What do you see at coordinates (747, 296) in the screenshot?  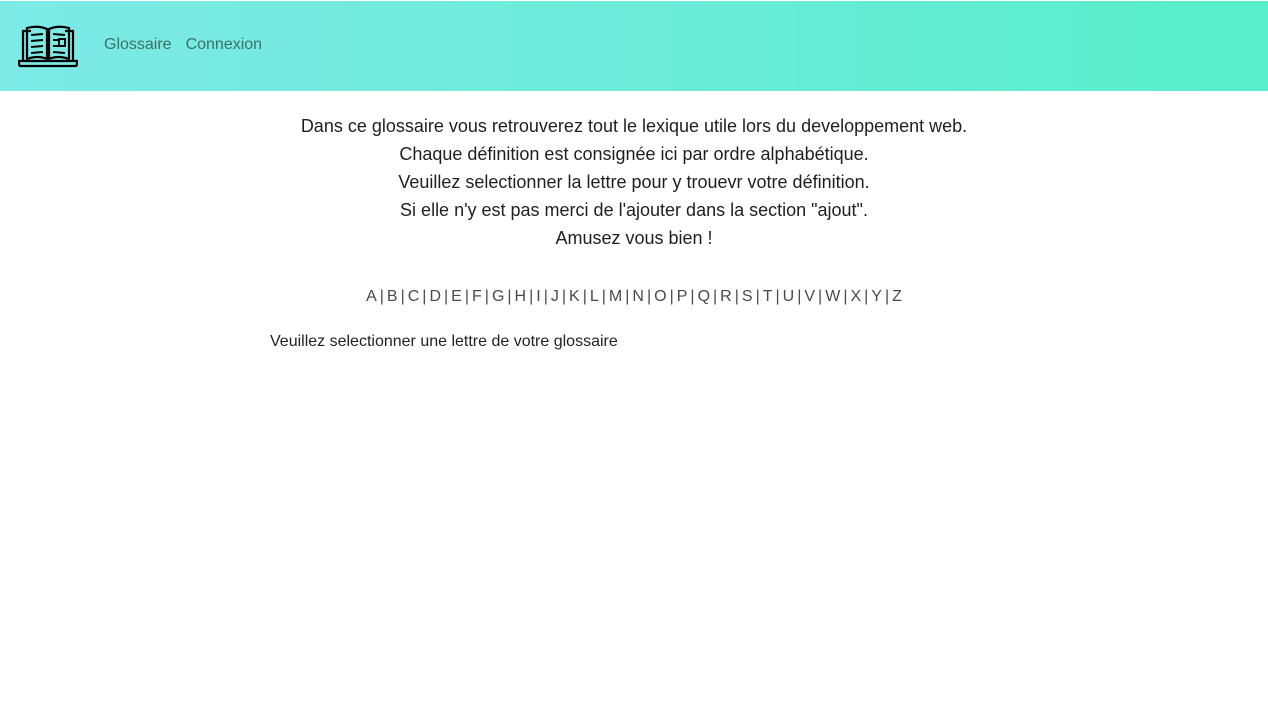 I see `letter-link-s: S` at bounding box center [747, 296].